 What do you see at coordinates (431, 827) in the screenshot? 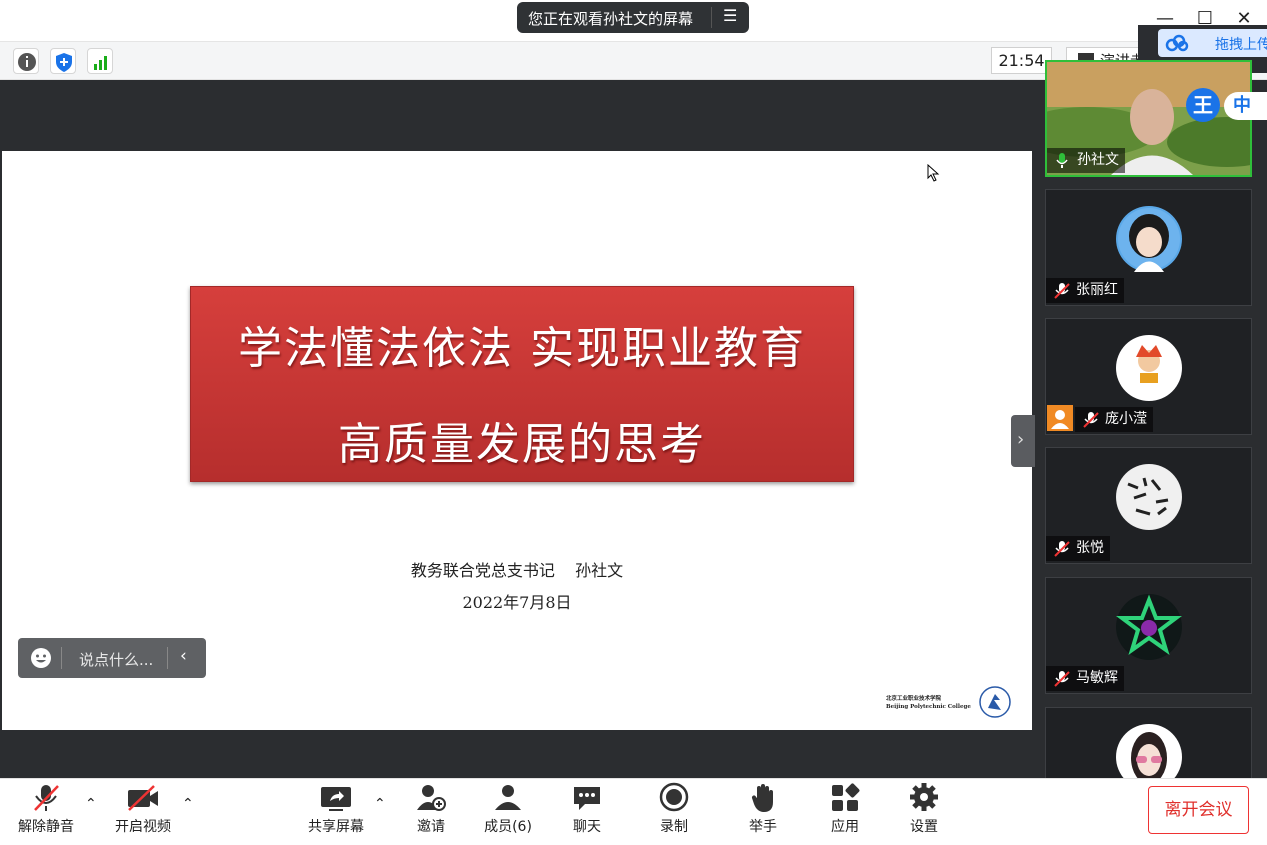
I see `invite-label: 邀请` at bounding box center [431, 827].